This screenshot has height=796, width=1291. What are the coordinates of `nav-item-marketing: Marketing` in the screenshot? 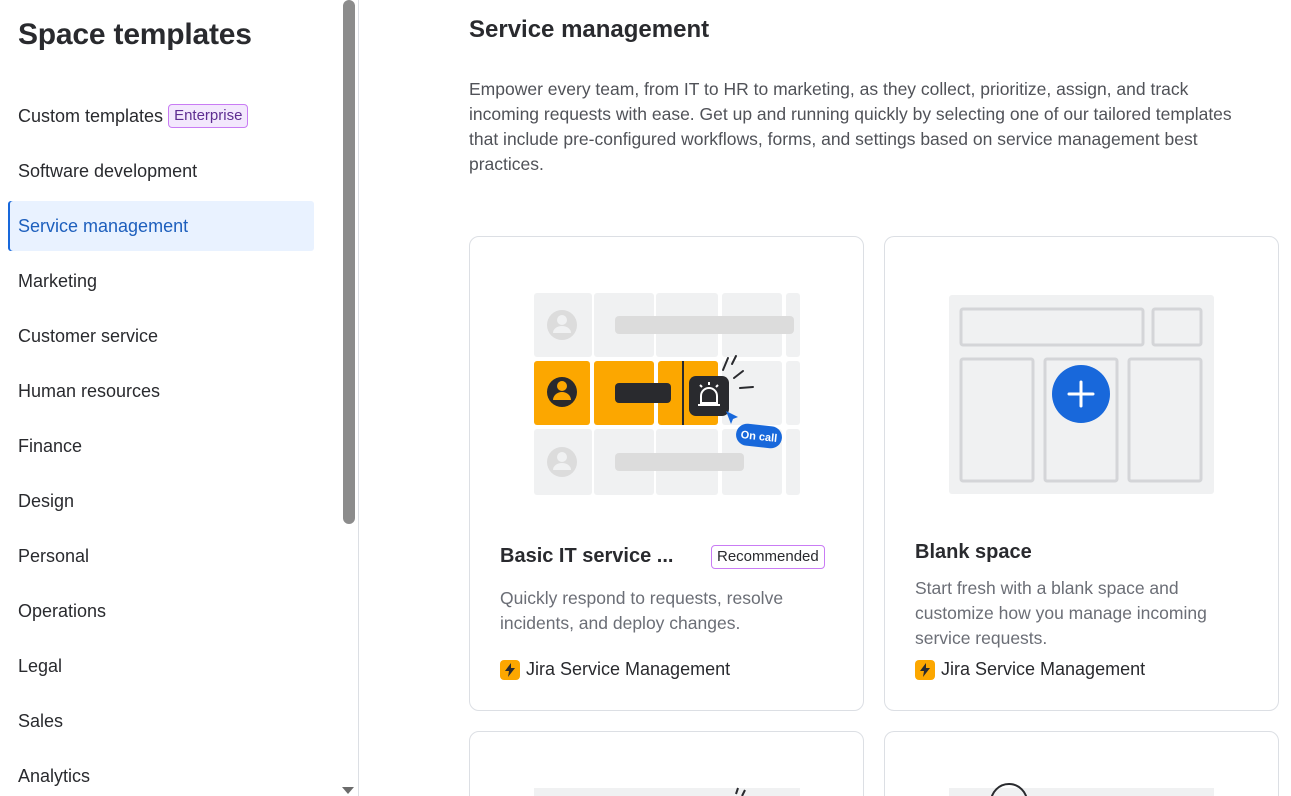 It's located at (161, 281).